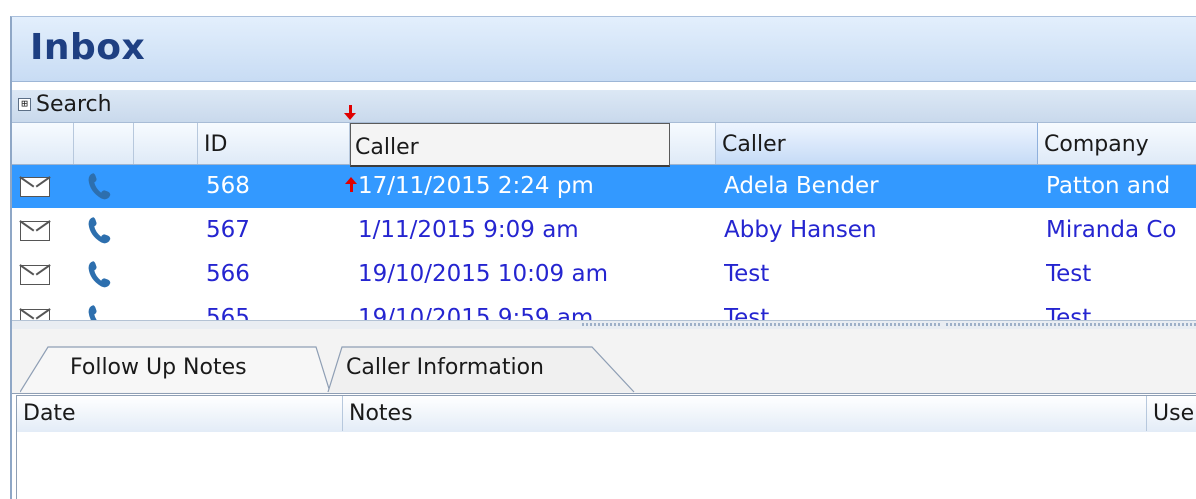 The image size is (1196, 499). I want to click on row-id: 567, so click(228, 230).